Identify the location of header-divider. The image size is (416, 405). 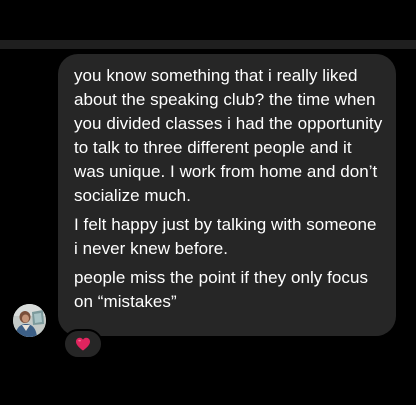
(208, 44).